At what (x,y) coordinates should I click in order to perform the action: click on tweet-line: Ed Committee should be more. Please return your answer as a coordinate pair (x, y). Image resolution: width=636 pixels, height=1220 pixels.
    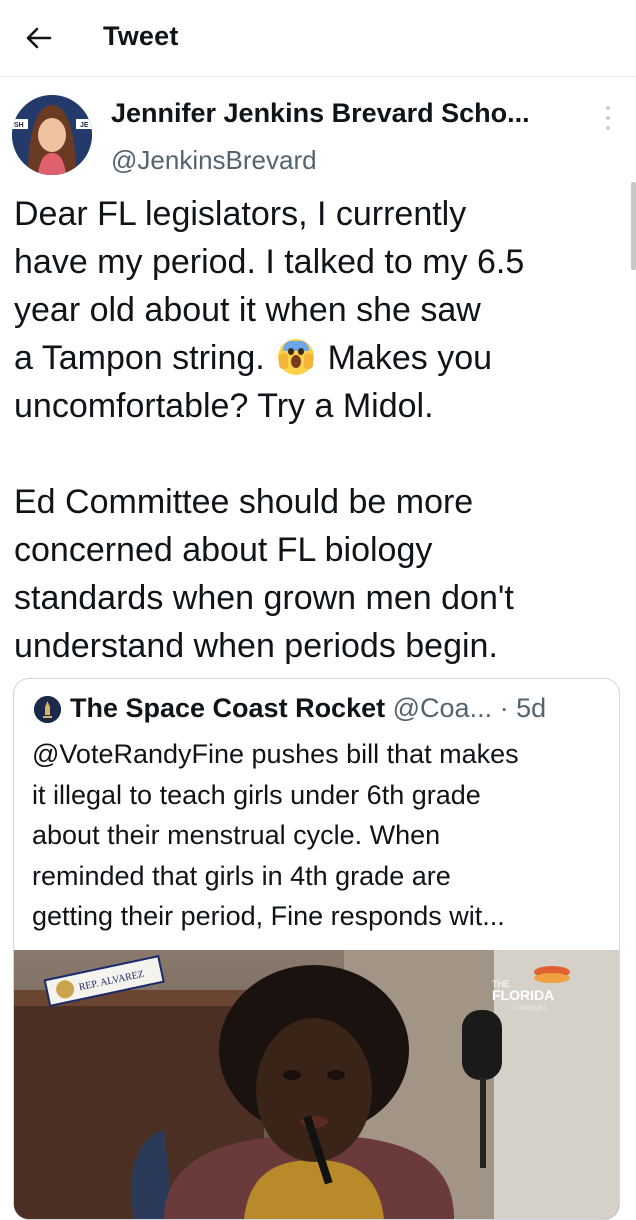
    Looking at the image, I should click on (244, 502).